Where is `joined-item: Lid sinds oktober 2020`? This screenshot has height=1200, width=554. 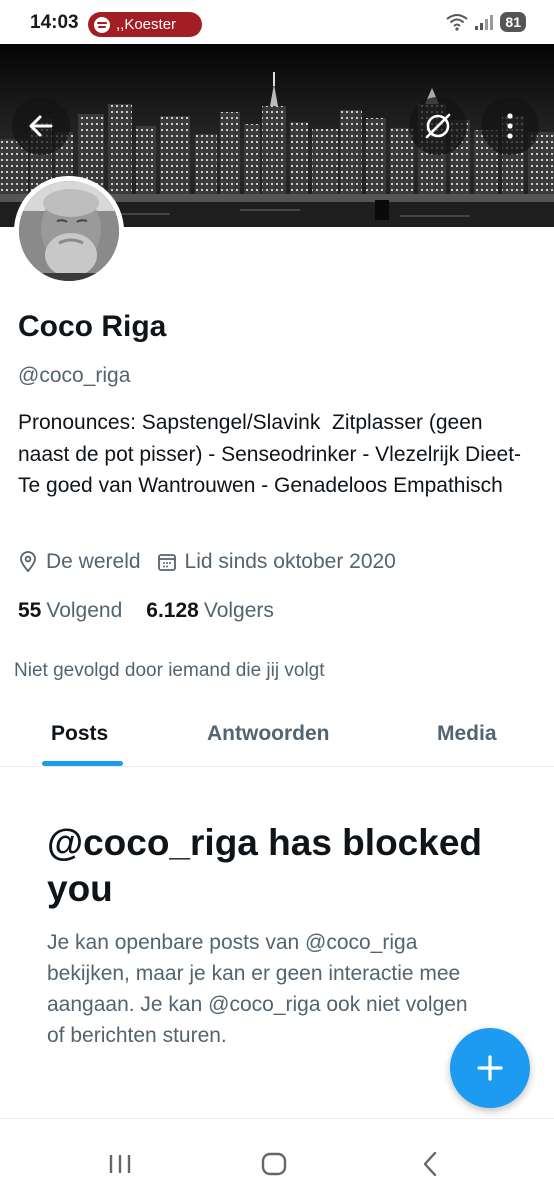
joined-item: Lid sinds oktober 2020 is located at coordinates (276, 562).